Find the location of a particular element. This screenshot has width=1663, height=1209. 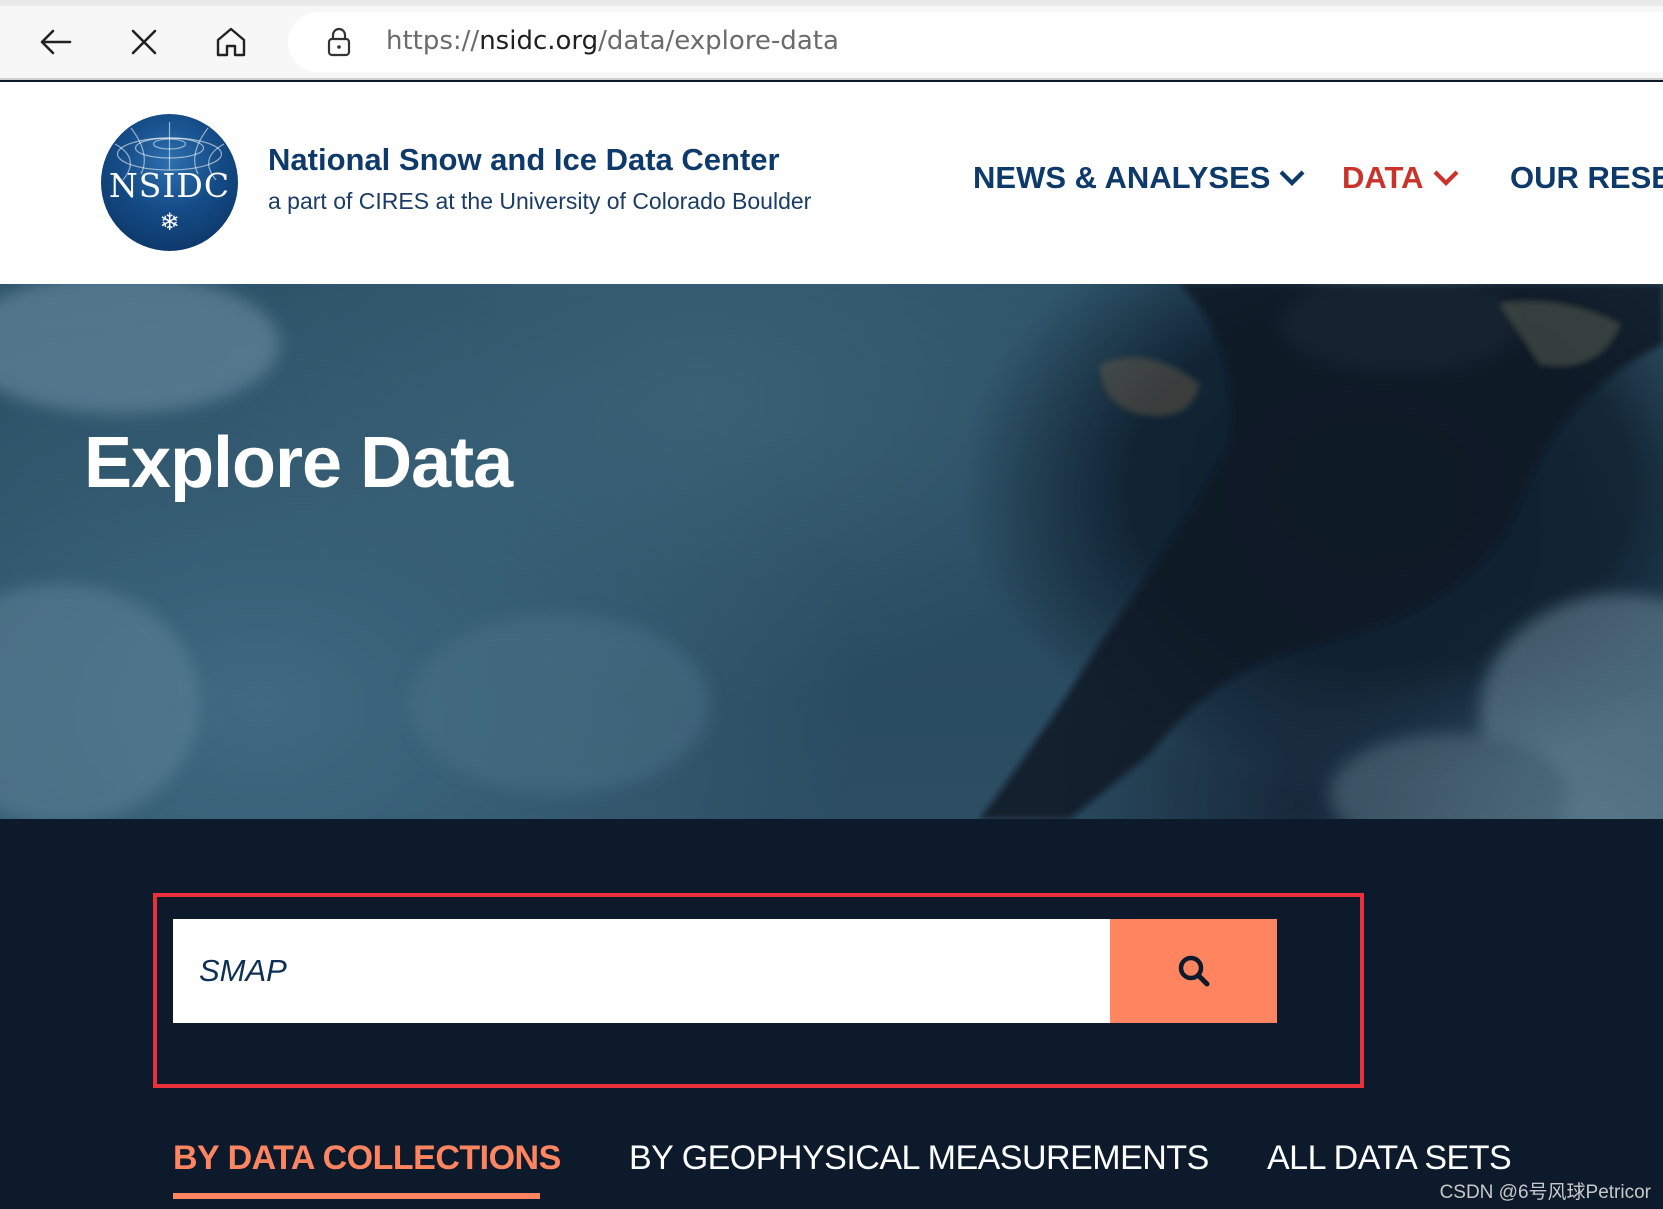

tab-by-data-collections: BY DATA COLLECTIONS is located at coordinates (367, 1158).